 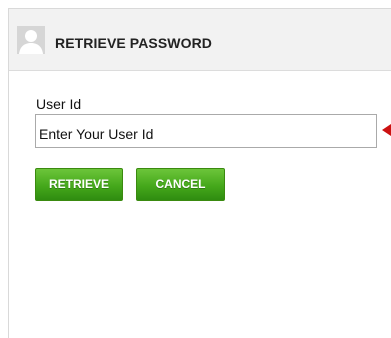 I want to click on user-silhouette-icon, so click(x=31, y=40).